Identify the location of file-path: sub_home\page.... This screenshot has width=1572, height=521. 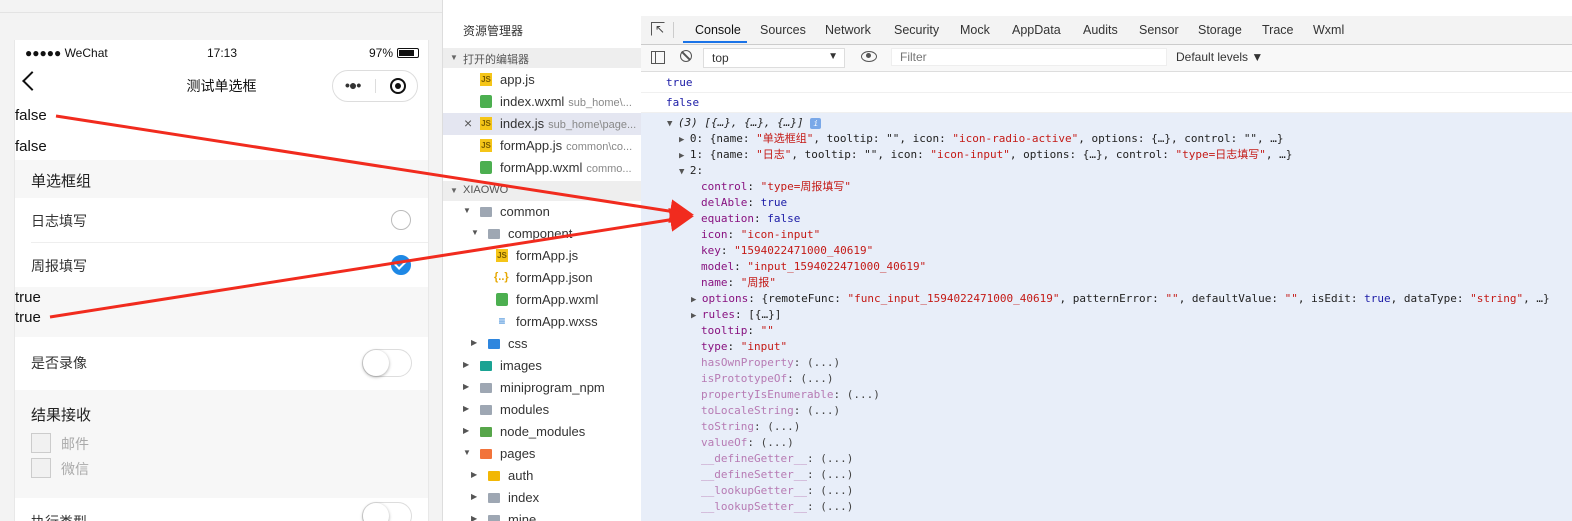
(592, 125).